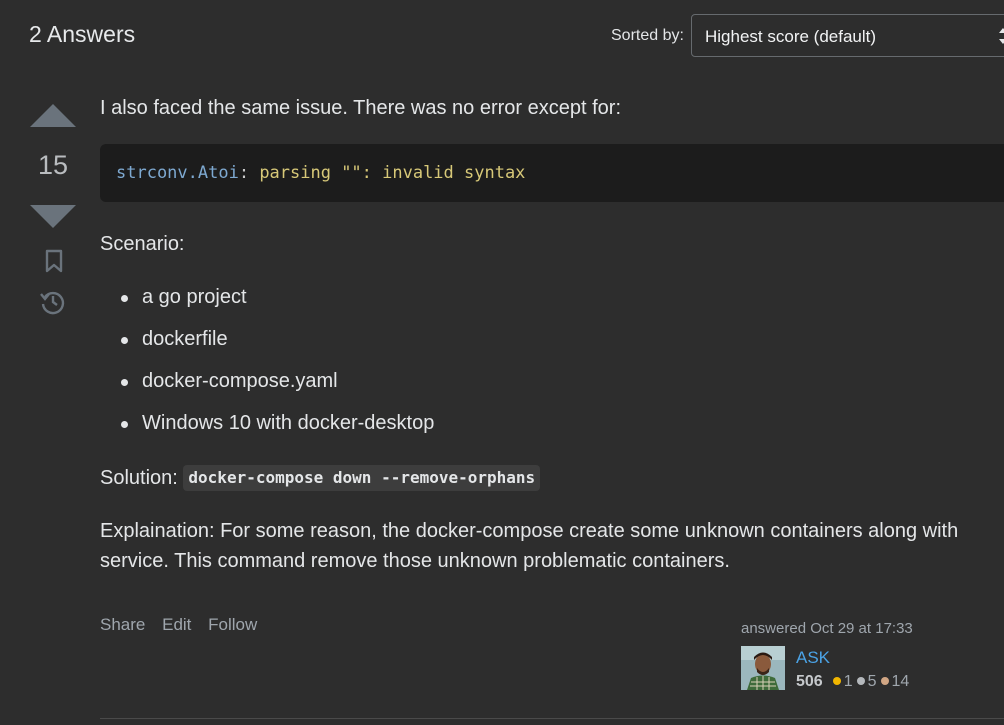 This screenshot has height=725, width=1004. I want to click on downvote-button, so click(53, 216).